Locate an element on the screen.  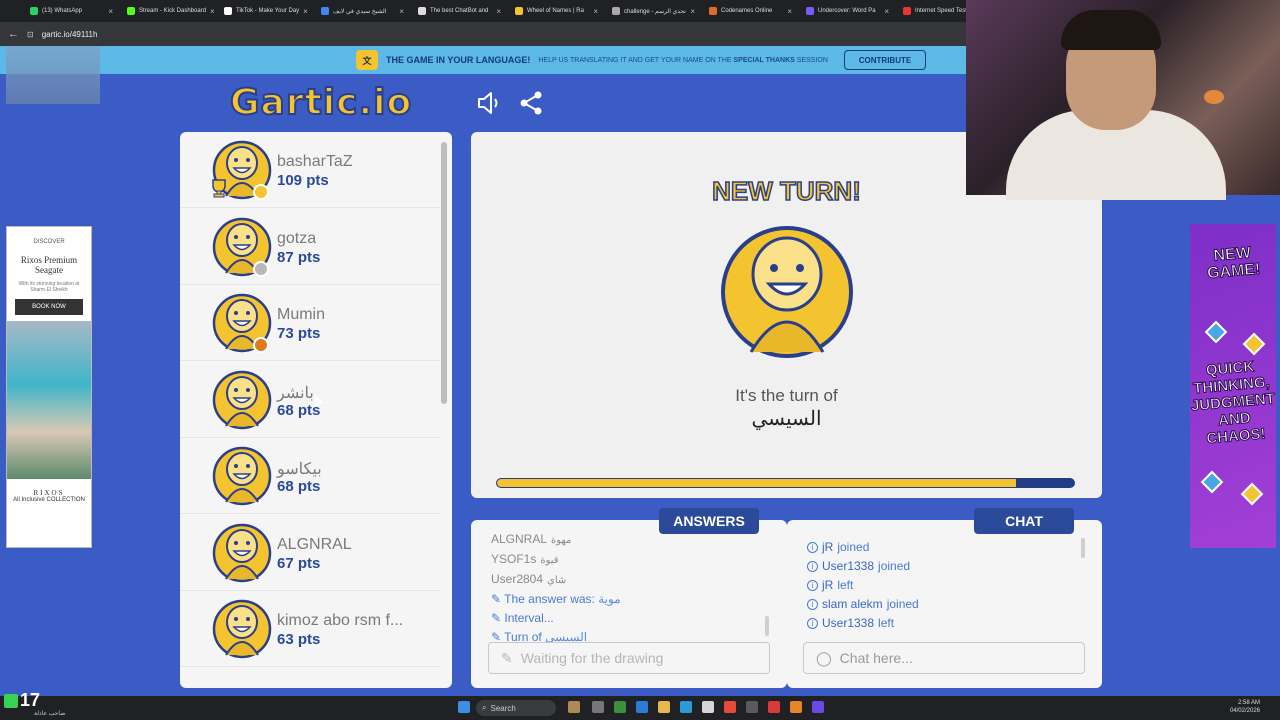
ad-book-now-button: BOOK NOW is located at coordinates (49, 307).